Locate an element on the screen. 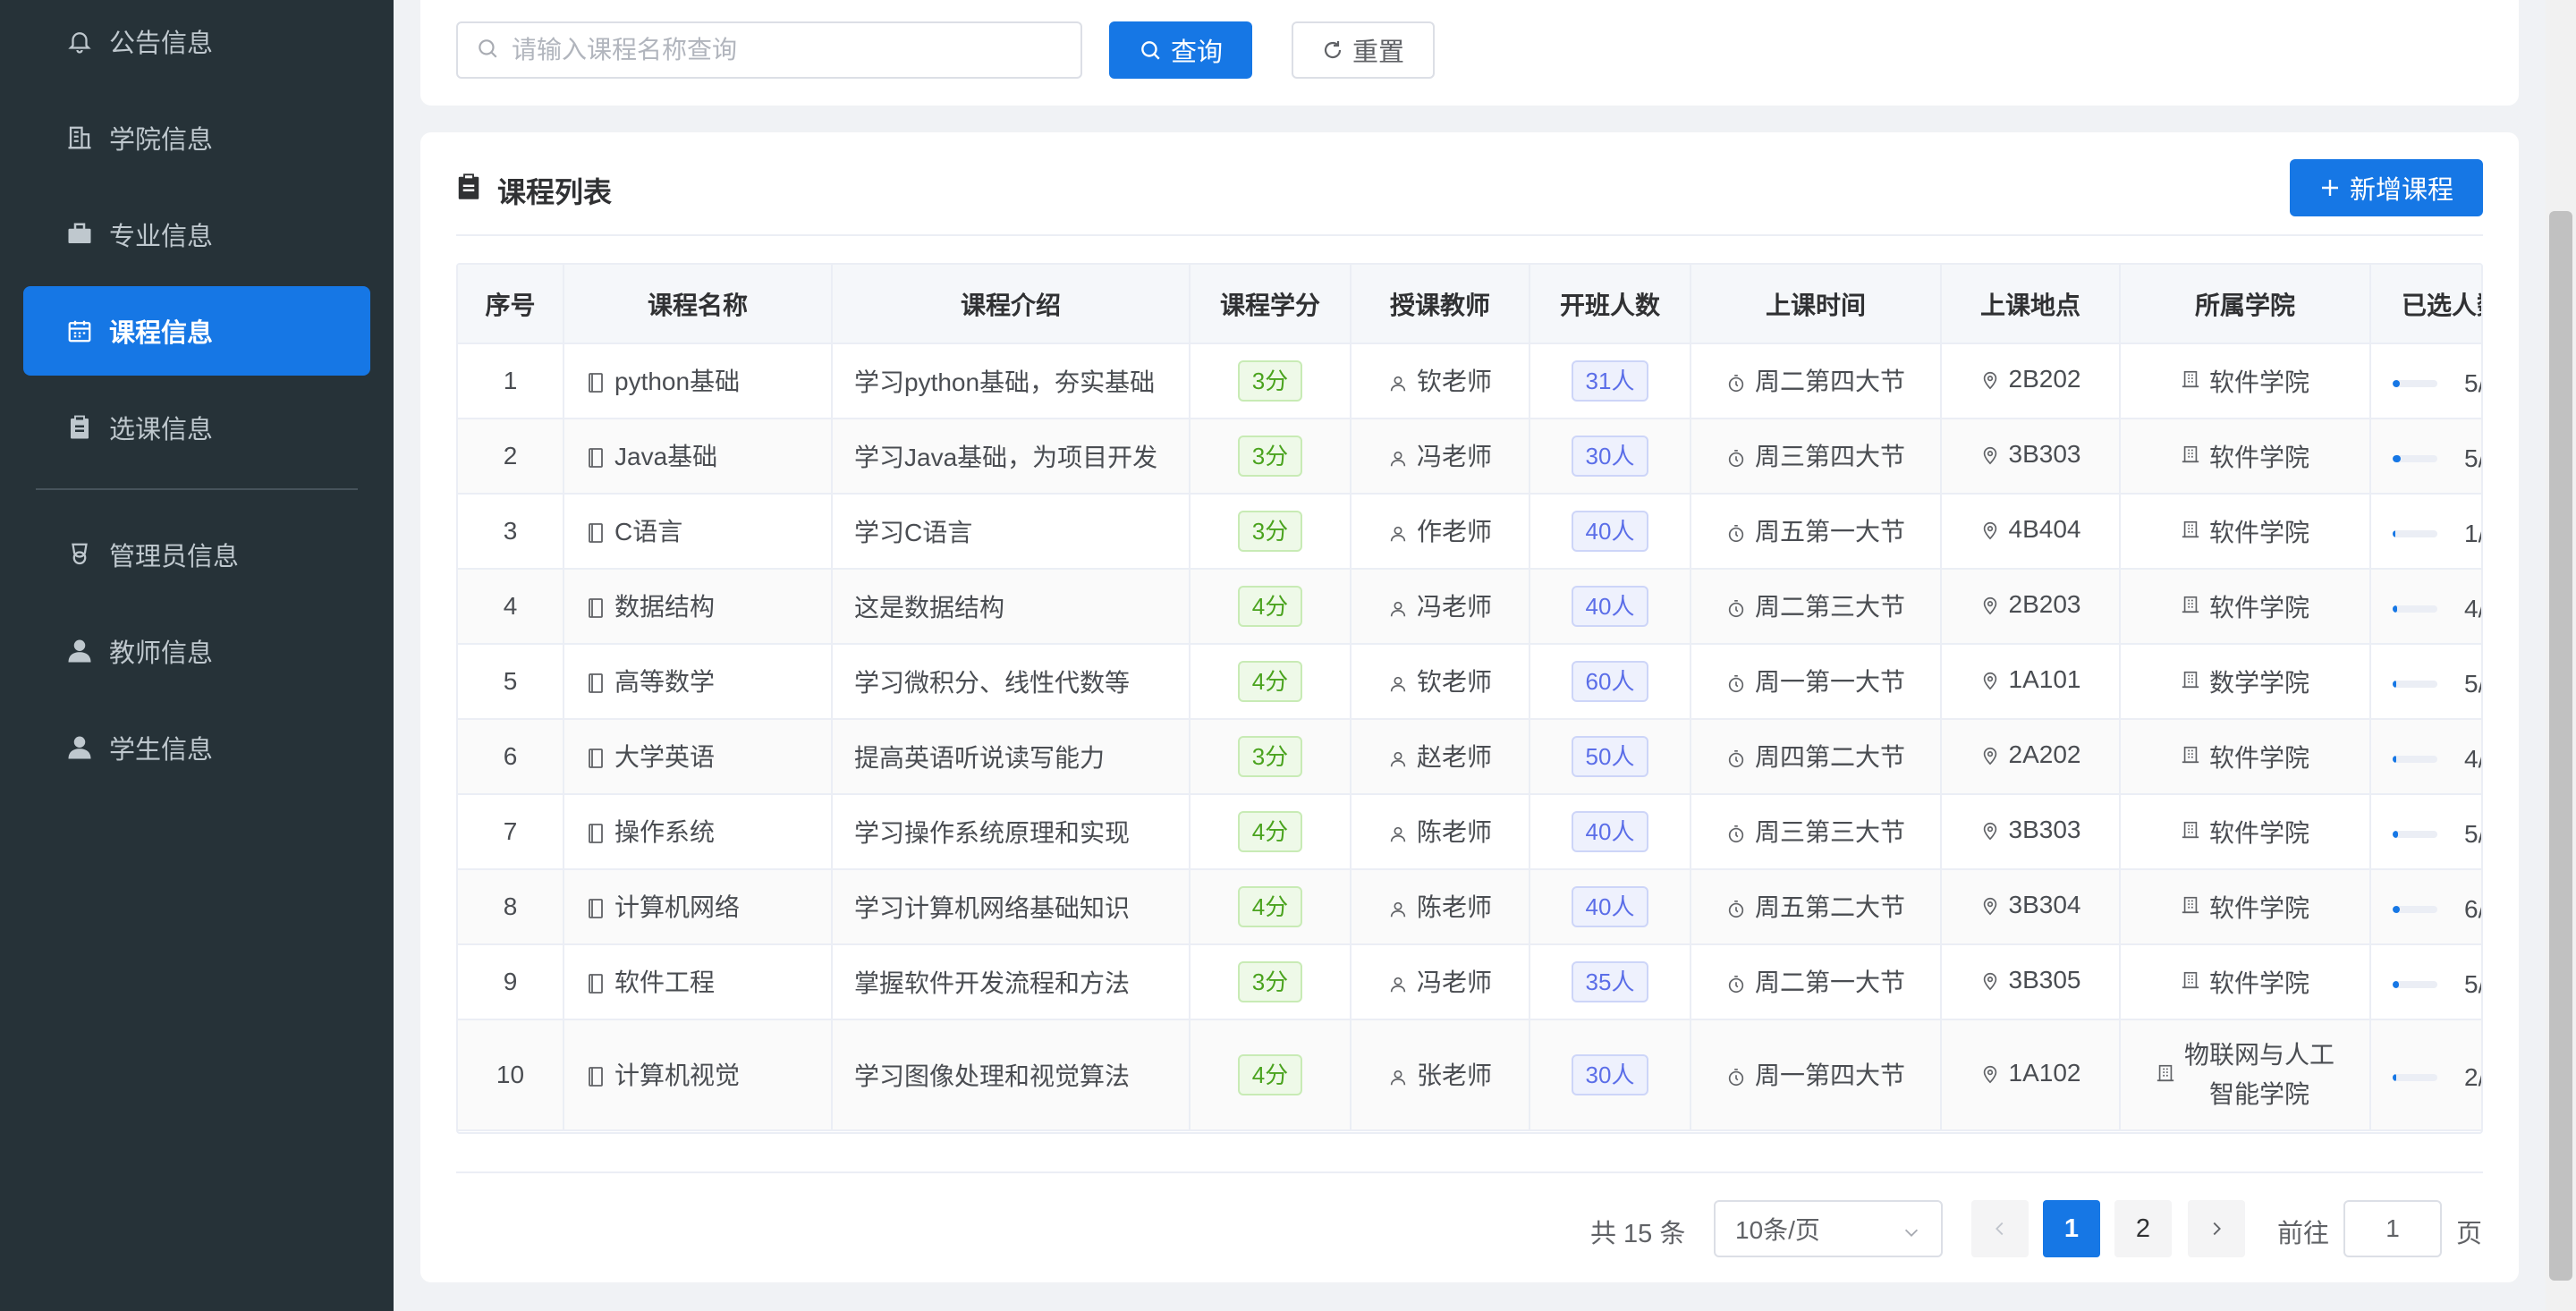 The width and height of the screenshot is (2576, 1311). page-size-select: 10条/页 is located at coordinates (1828, 1228).